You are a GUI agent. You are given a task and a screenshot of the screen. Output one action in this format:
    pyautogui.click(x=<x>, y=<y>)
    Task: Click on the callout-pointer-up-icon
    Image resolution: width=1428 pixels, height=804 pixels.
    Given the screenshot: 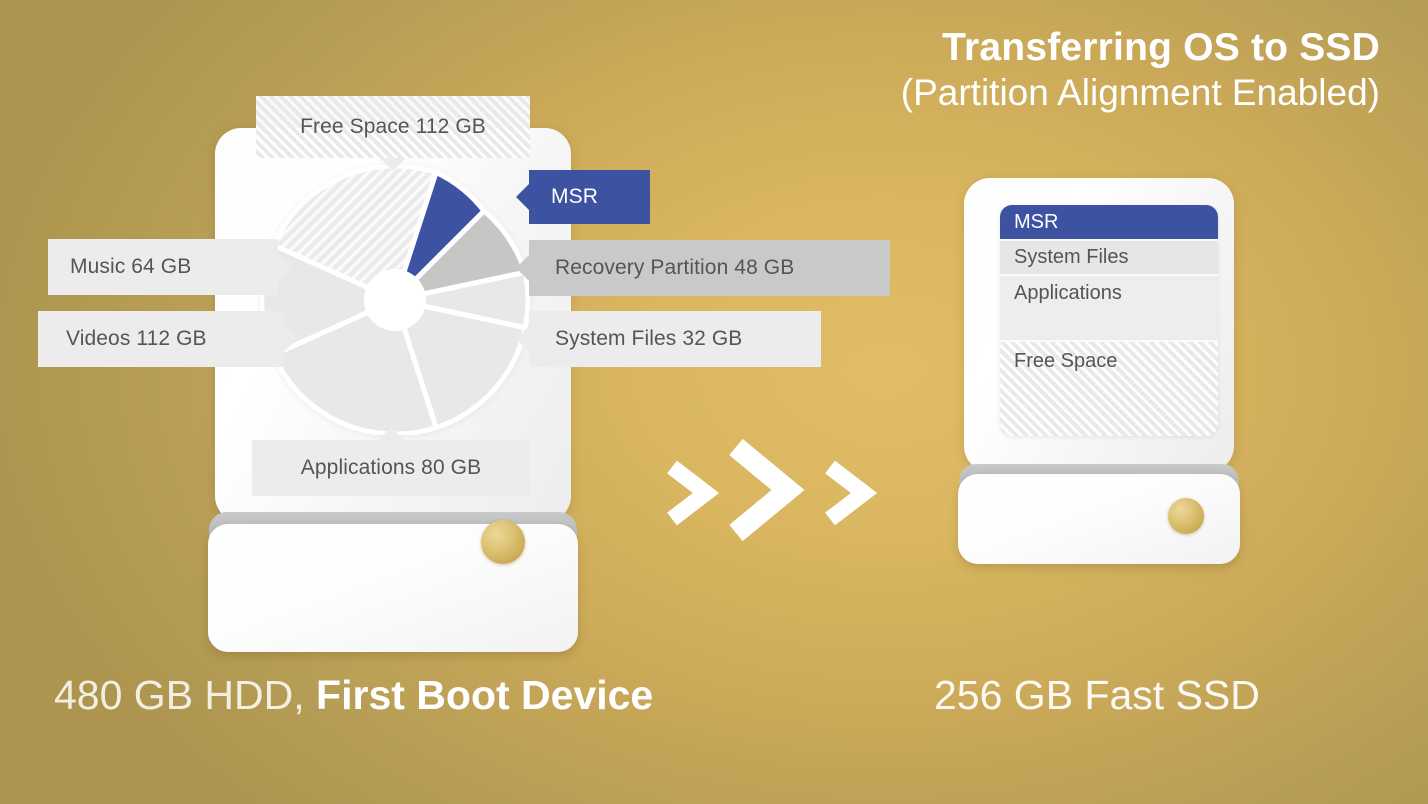 What is the action you would take?
    pyautogui.click(x=391, y=433)
    